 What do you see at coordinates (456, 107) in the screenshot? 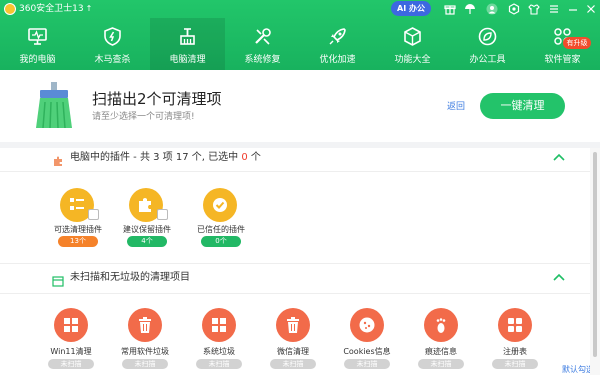
I see `back-link: 返回` at bounding box center [456, 107].